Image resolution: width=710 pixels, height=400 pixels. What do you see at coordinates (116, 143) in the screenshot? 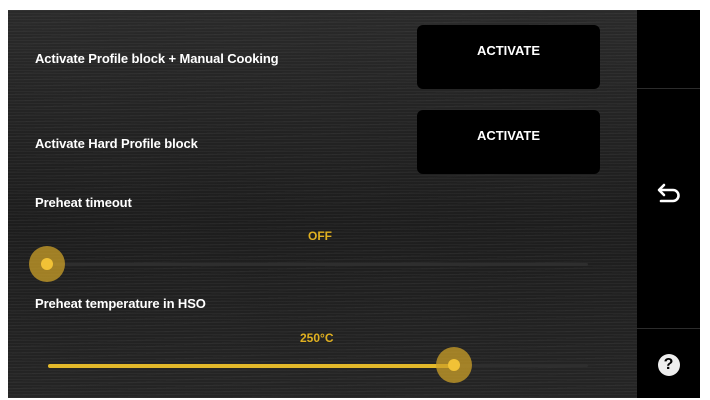
I see `hard-profile-label: Activate Hard Profile block` at bounding box center [116, 143].